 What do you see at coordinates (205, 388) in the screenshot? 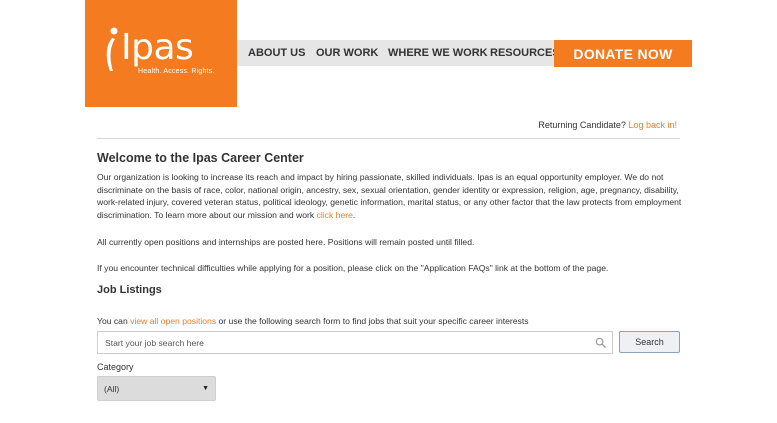
I see `chevron-down-icon: ▼` at bounding box center [205, 388].